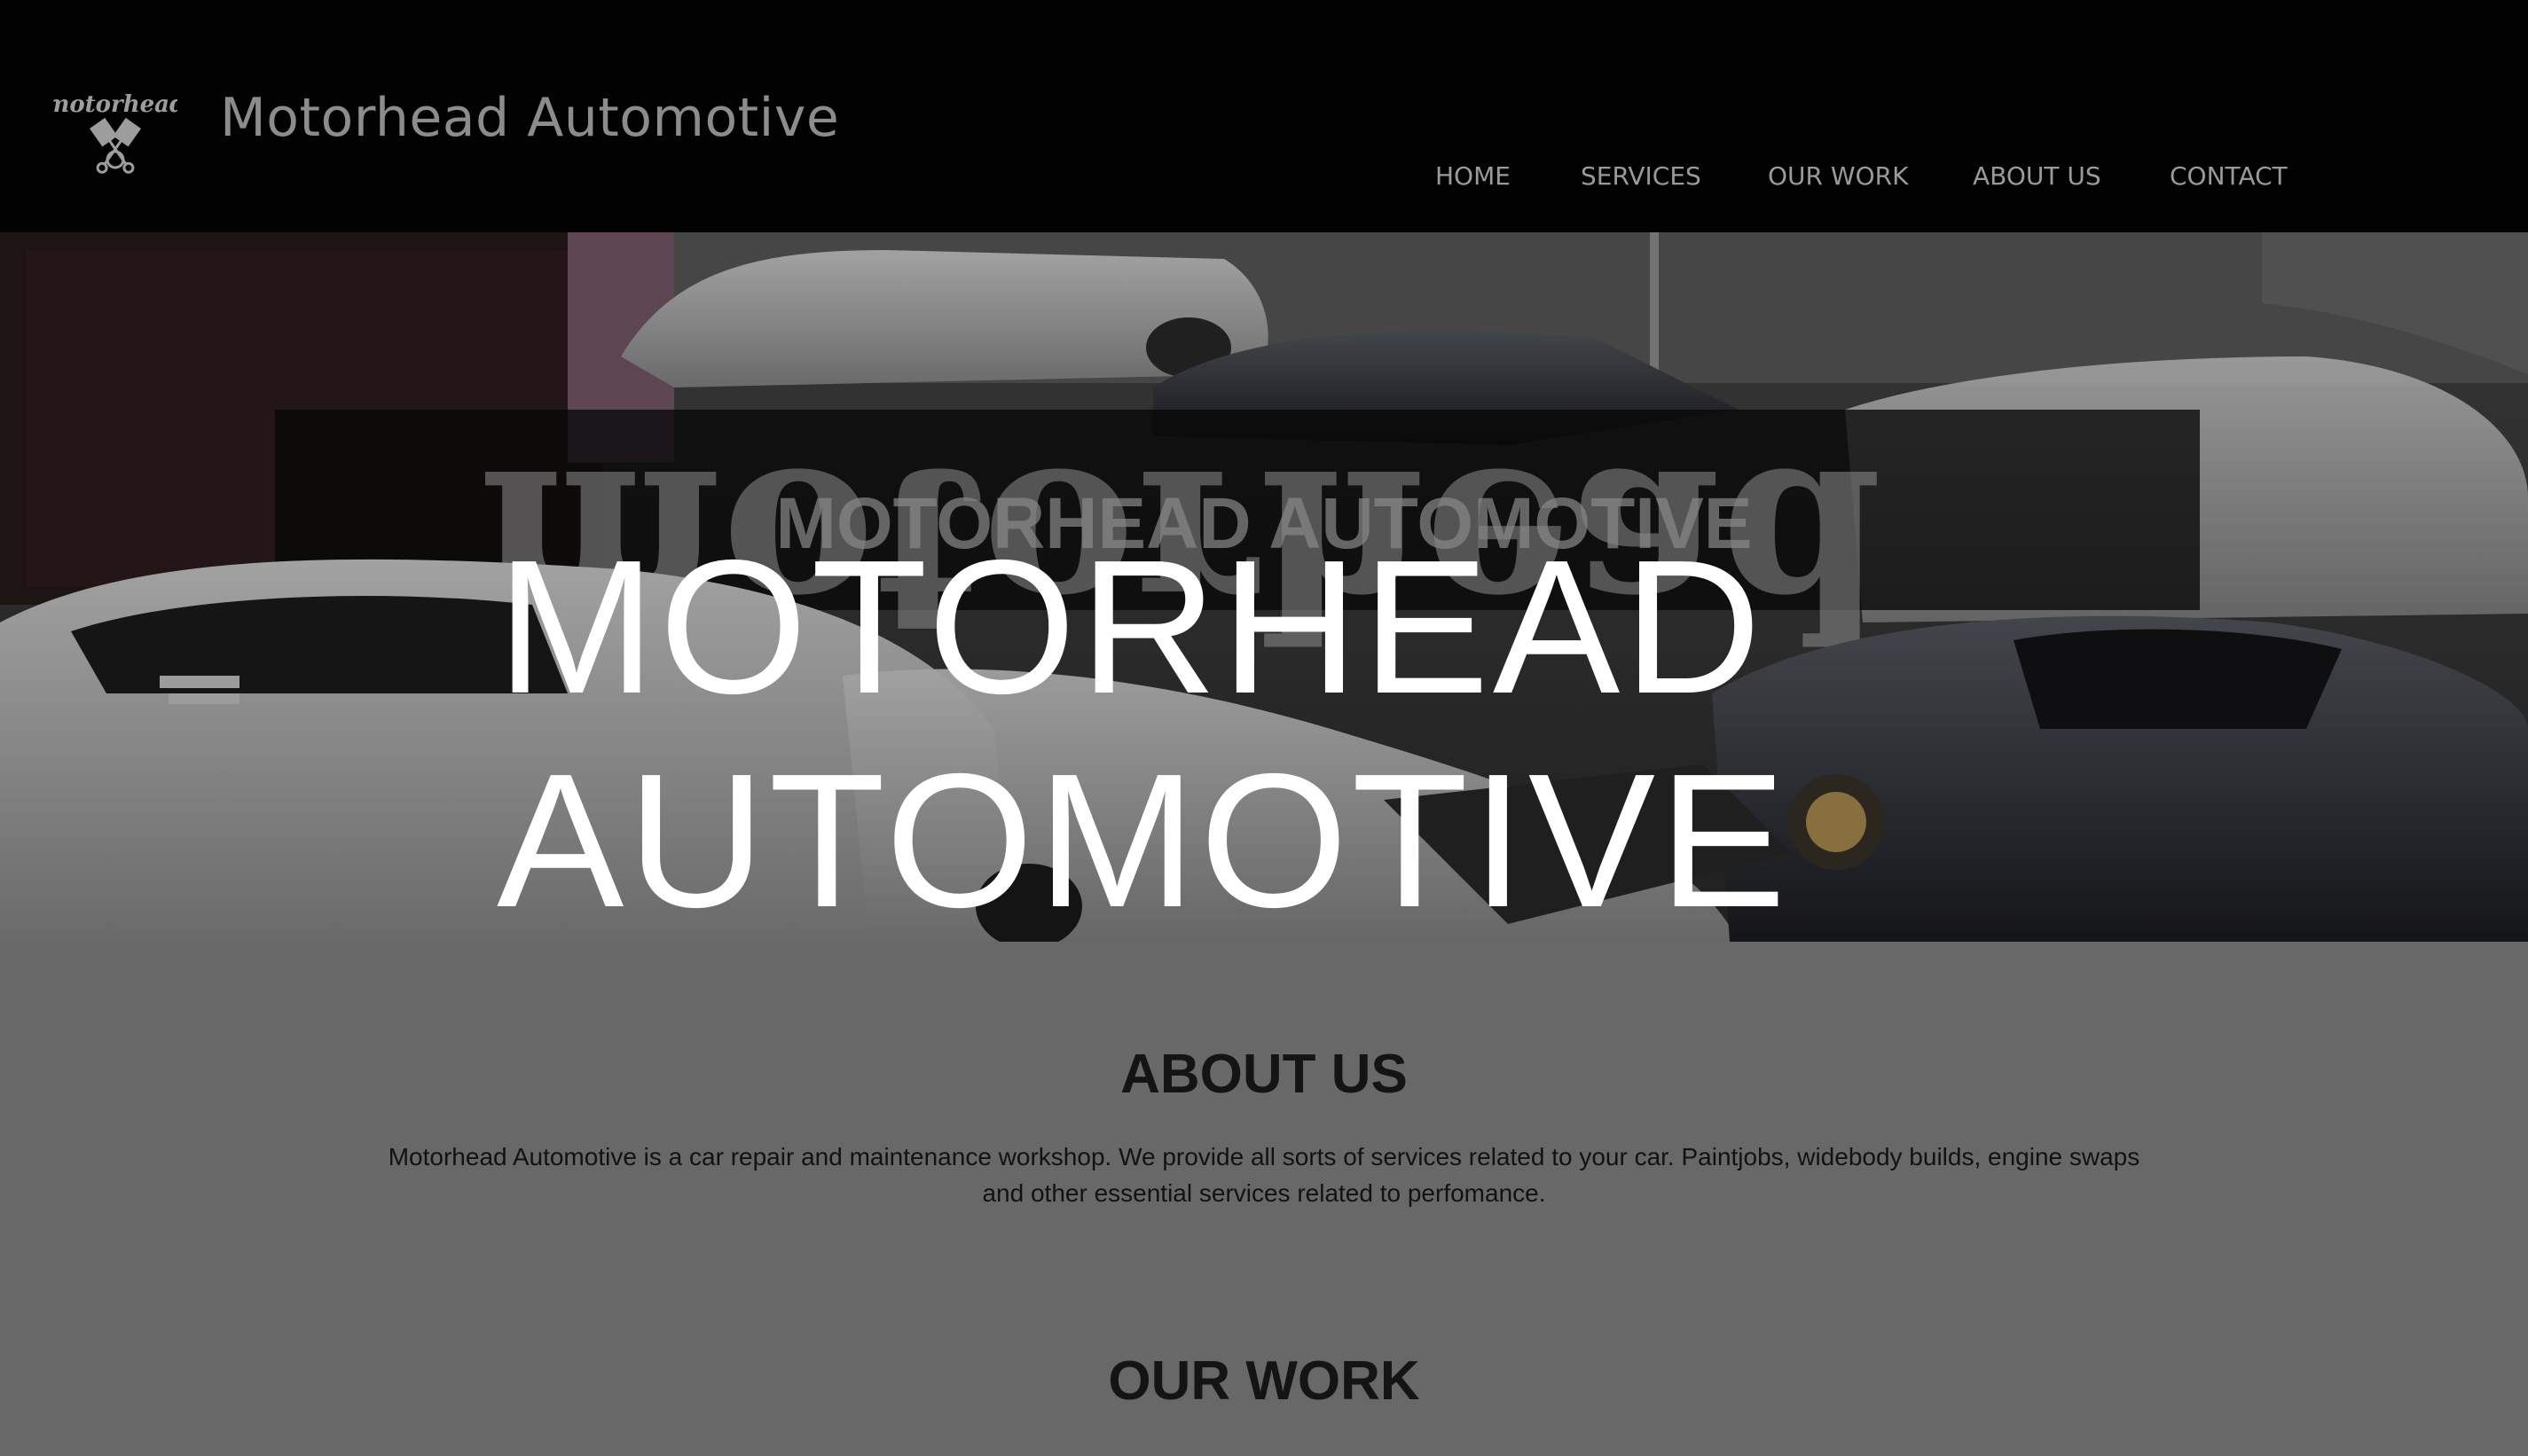  What do you see at coordinates (115, 104) in the screenshot?
I see `logo-wordmark: motorhead` at bounding box center [115, 104].